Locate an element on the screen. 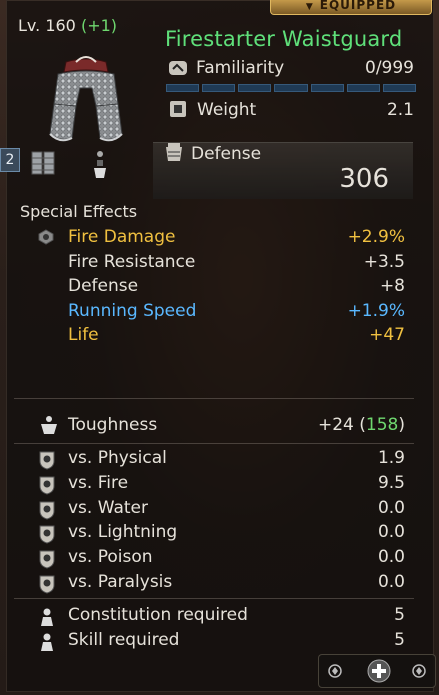  waistguard-item-icon is located at coordinates (86, 99).